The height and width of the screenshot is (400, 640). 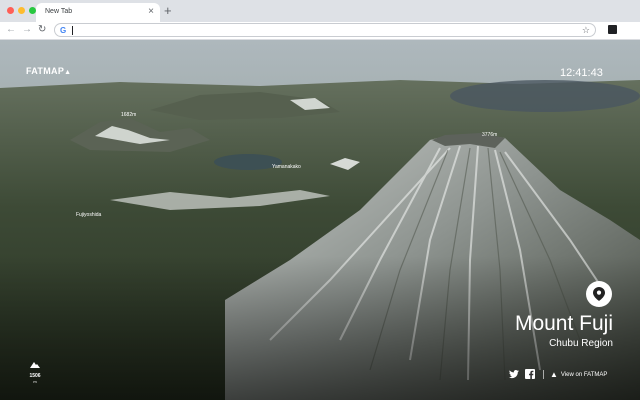 What do you see at coordinates (35, 381) in the screenshot?
I see `elevation-unit: m` at bounding box center [35, 381].